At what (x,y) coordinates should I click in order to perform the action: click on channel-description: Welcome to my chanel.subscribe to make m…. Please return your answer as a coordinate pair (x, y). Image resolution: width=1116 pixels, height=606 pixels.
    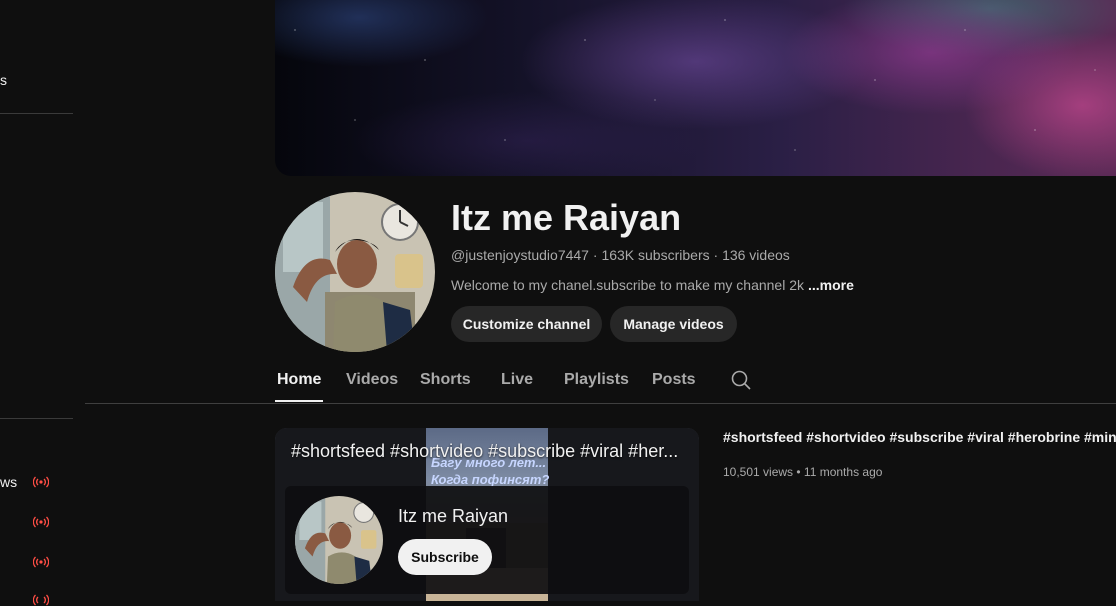
    Looking at the image, I should click on (652, 285).